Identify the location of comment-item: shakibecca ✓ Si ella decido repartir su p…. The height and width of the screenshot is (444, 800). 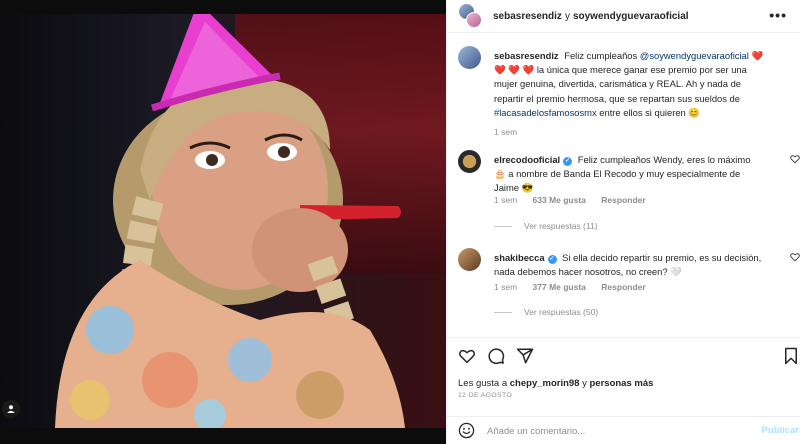
(629, 290).